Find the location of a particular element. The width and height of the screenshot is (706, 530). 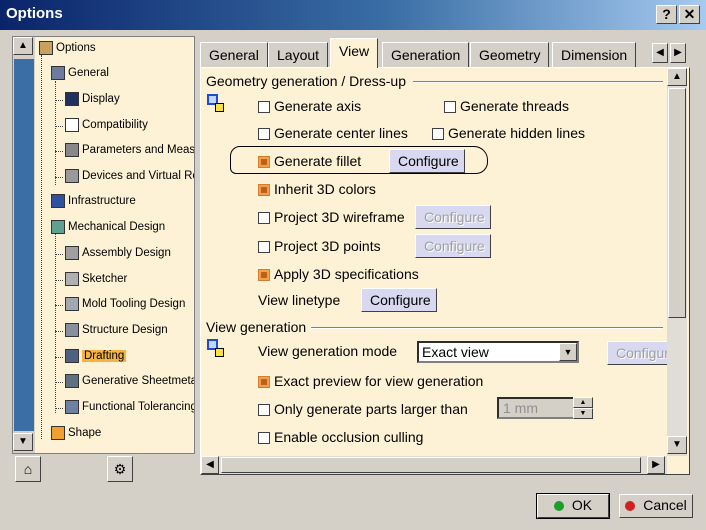

configure-linetype-button: Configure is located at coordinates (399, 300).